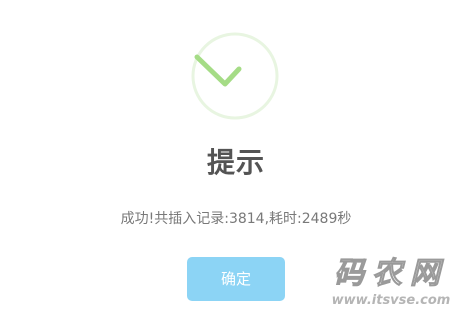 Image resolution: width=472 pixels, height=316 pixels. What do you see at coordinates (391, 274) in the screenshot?
I see `watermark-logo-text: 码农网` at bounding box center [391, 274].